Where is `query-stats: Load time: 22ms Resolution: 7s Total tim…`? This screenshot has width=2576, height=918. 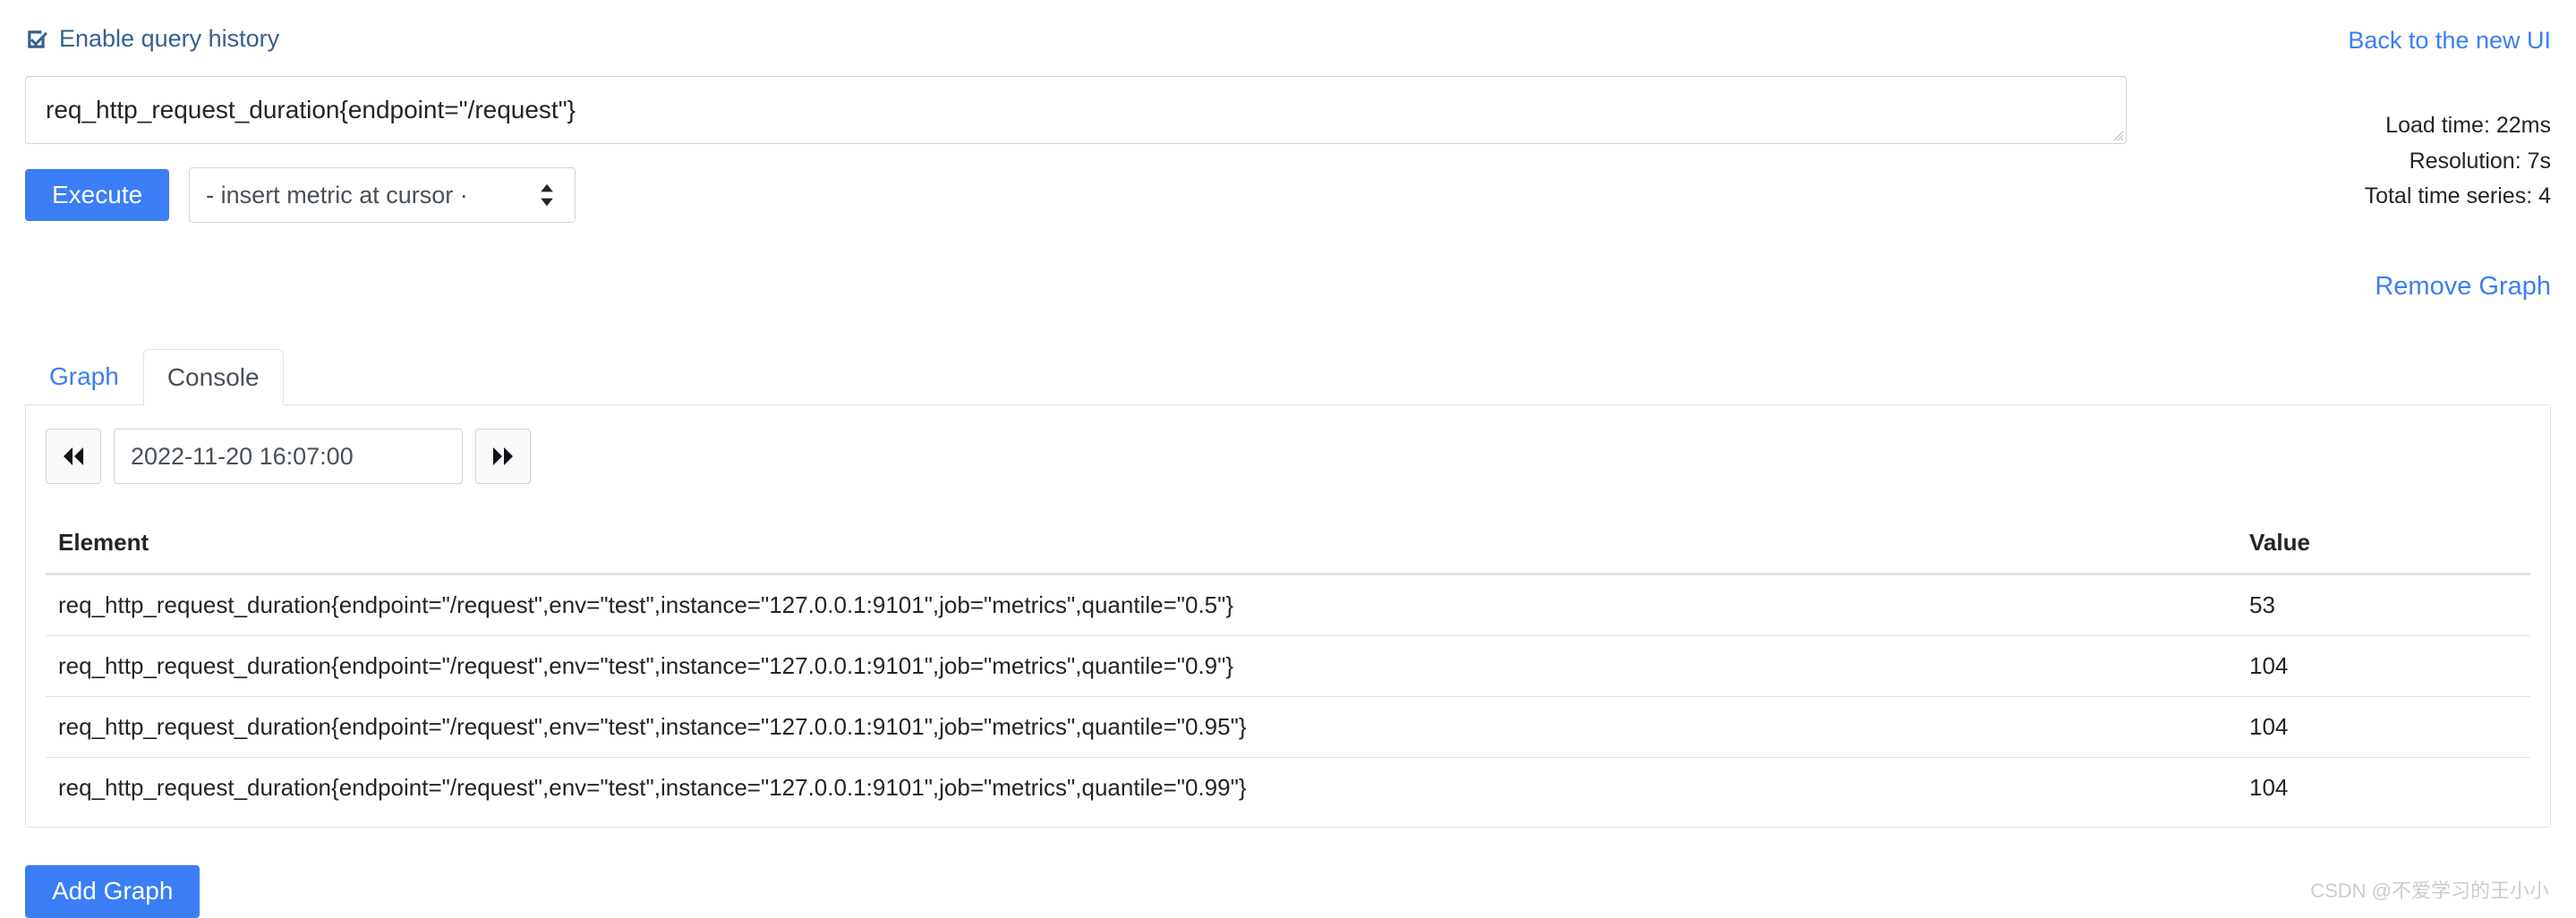 query-stats: Load time: 22ms Resolution: 7s Total tim… is located at coordinates (2344, 161).